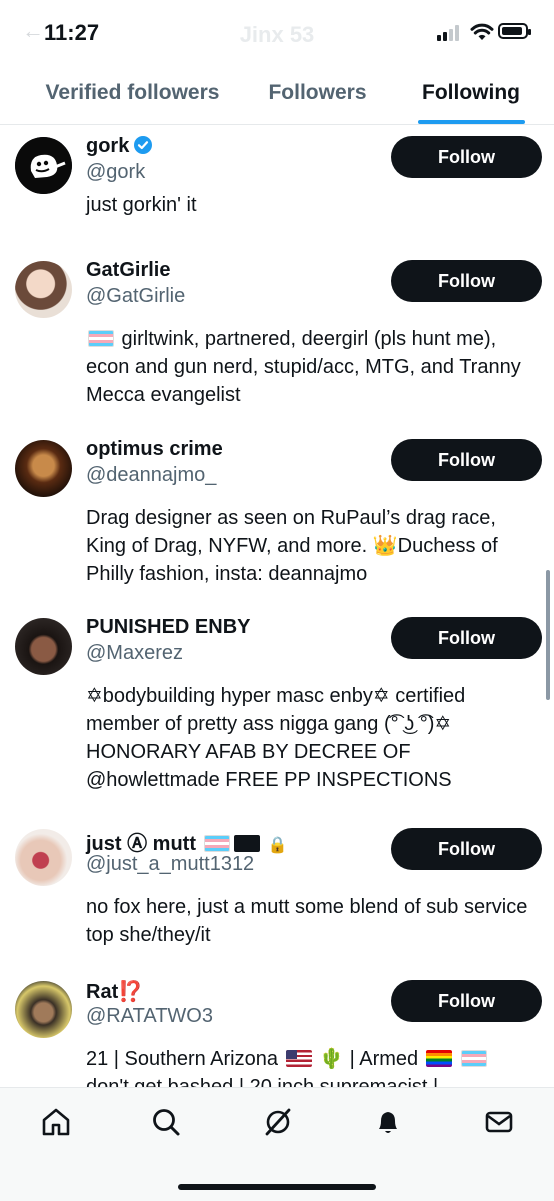 The image size is (554, 1201). Describe the element at coordinates (187, 844) in the screenshot. I see `display-name: just Ⓐ mutt 🔒` at that location.